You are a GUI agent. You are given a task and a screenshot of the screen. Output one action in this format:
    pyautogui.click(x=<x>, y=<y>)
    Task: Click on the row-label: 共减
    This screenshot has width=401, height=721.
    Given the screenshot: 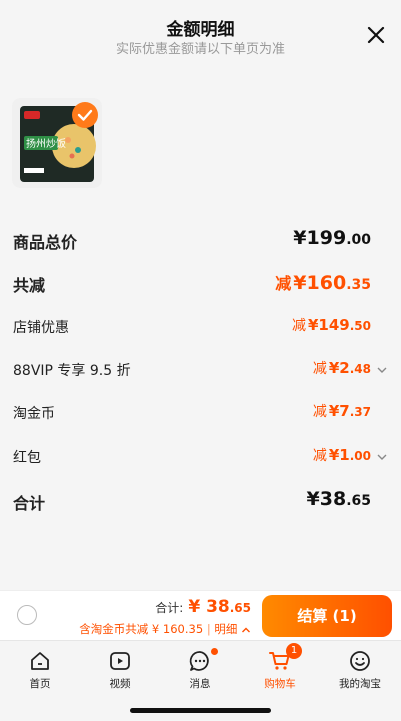 What is the action you would take?
    pyautogui.click(x=29, y=285)
    